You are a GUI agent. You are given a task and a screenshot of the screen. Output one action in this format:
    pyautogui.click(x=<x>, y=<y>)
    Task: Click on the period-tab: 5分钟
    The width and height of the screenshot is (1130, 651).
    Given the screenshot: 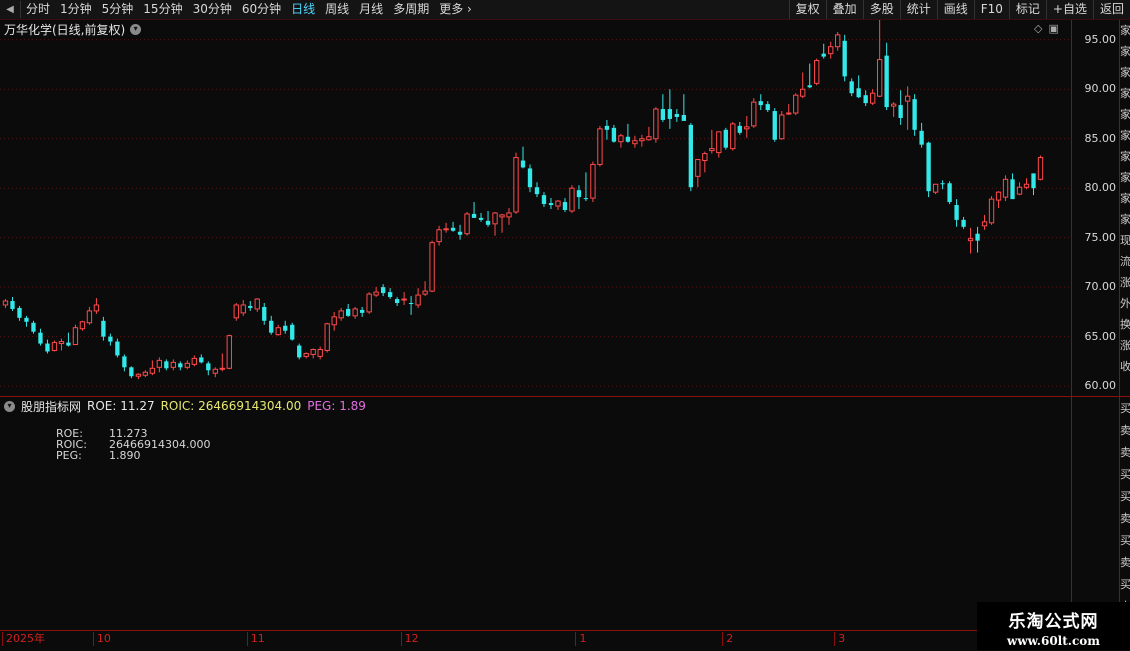 What is the action you would take?
    pyautogui.click(x=118, y=9)
    